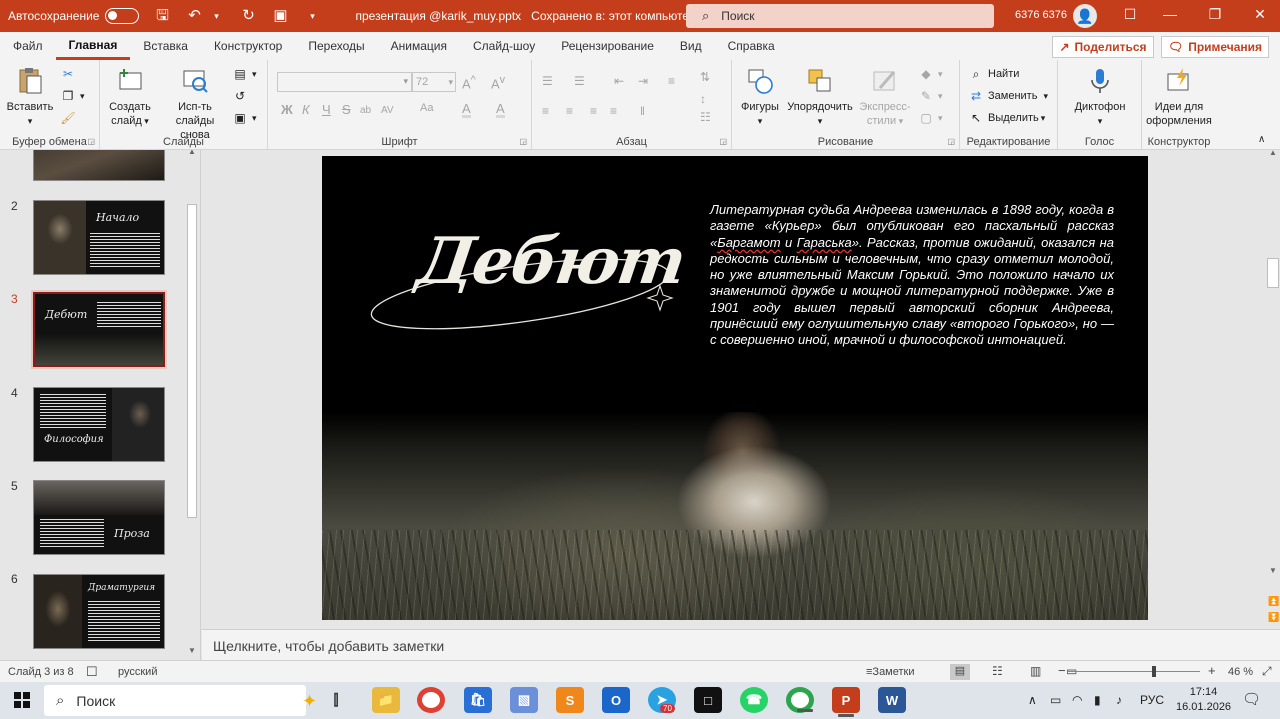 This screenshot has width=1280, height=719. Describe the element at coordinates (569, 111) in the screenshot. I see `align-center-icon: ≡` at that location.